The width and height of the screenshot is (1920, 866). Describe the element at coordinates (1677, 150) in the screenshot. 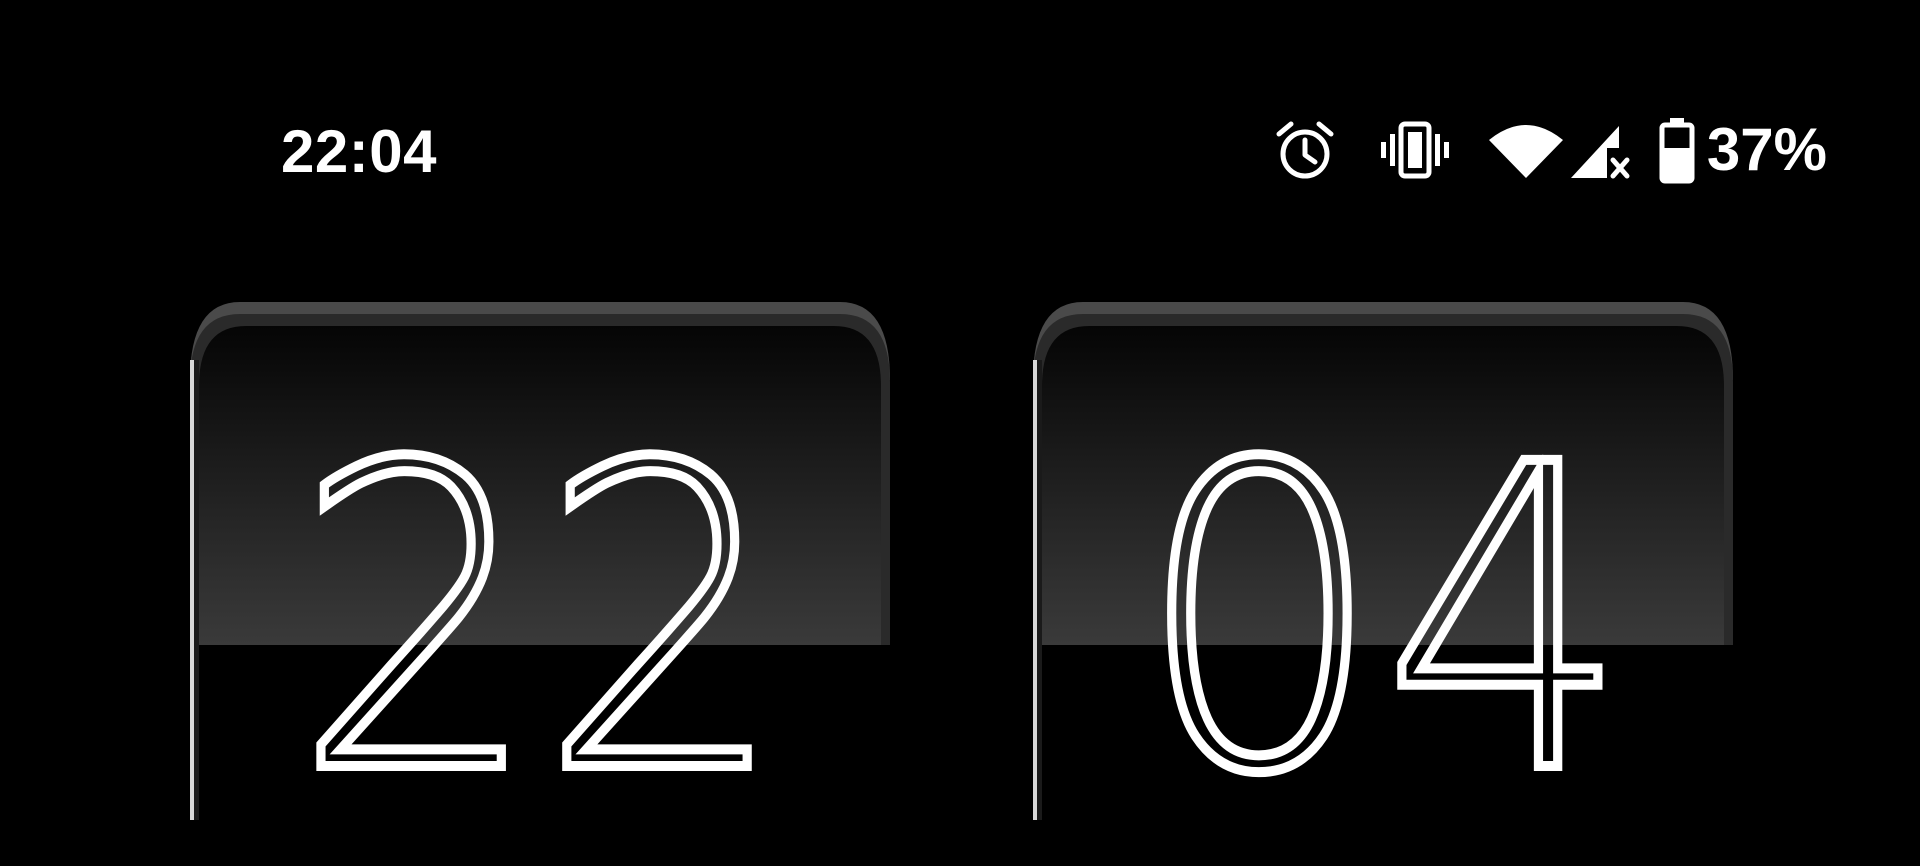

I see `battery-icon` at that location.